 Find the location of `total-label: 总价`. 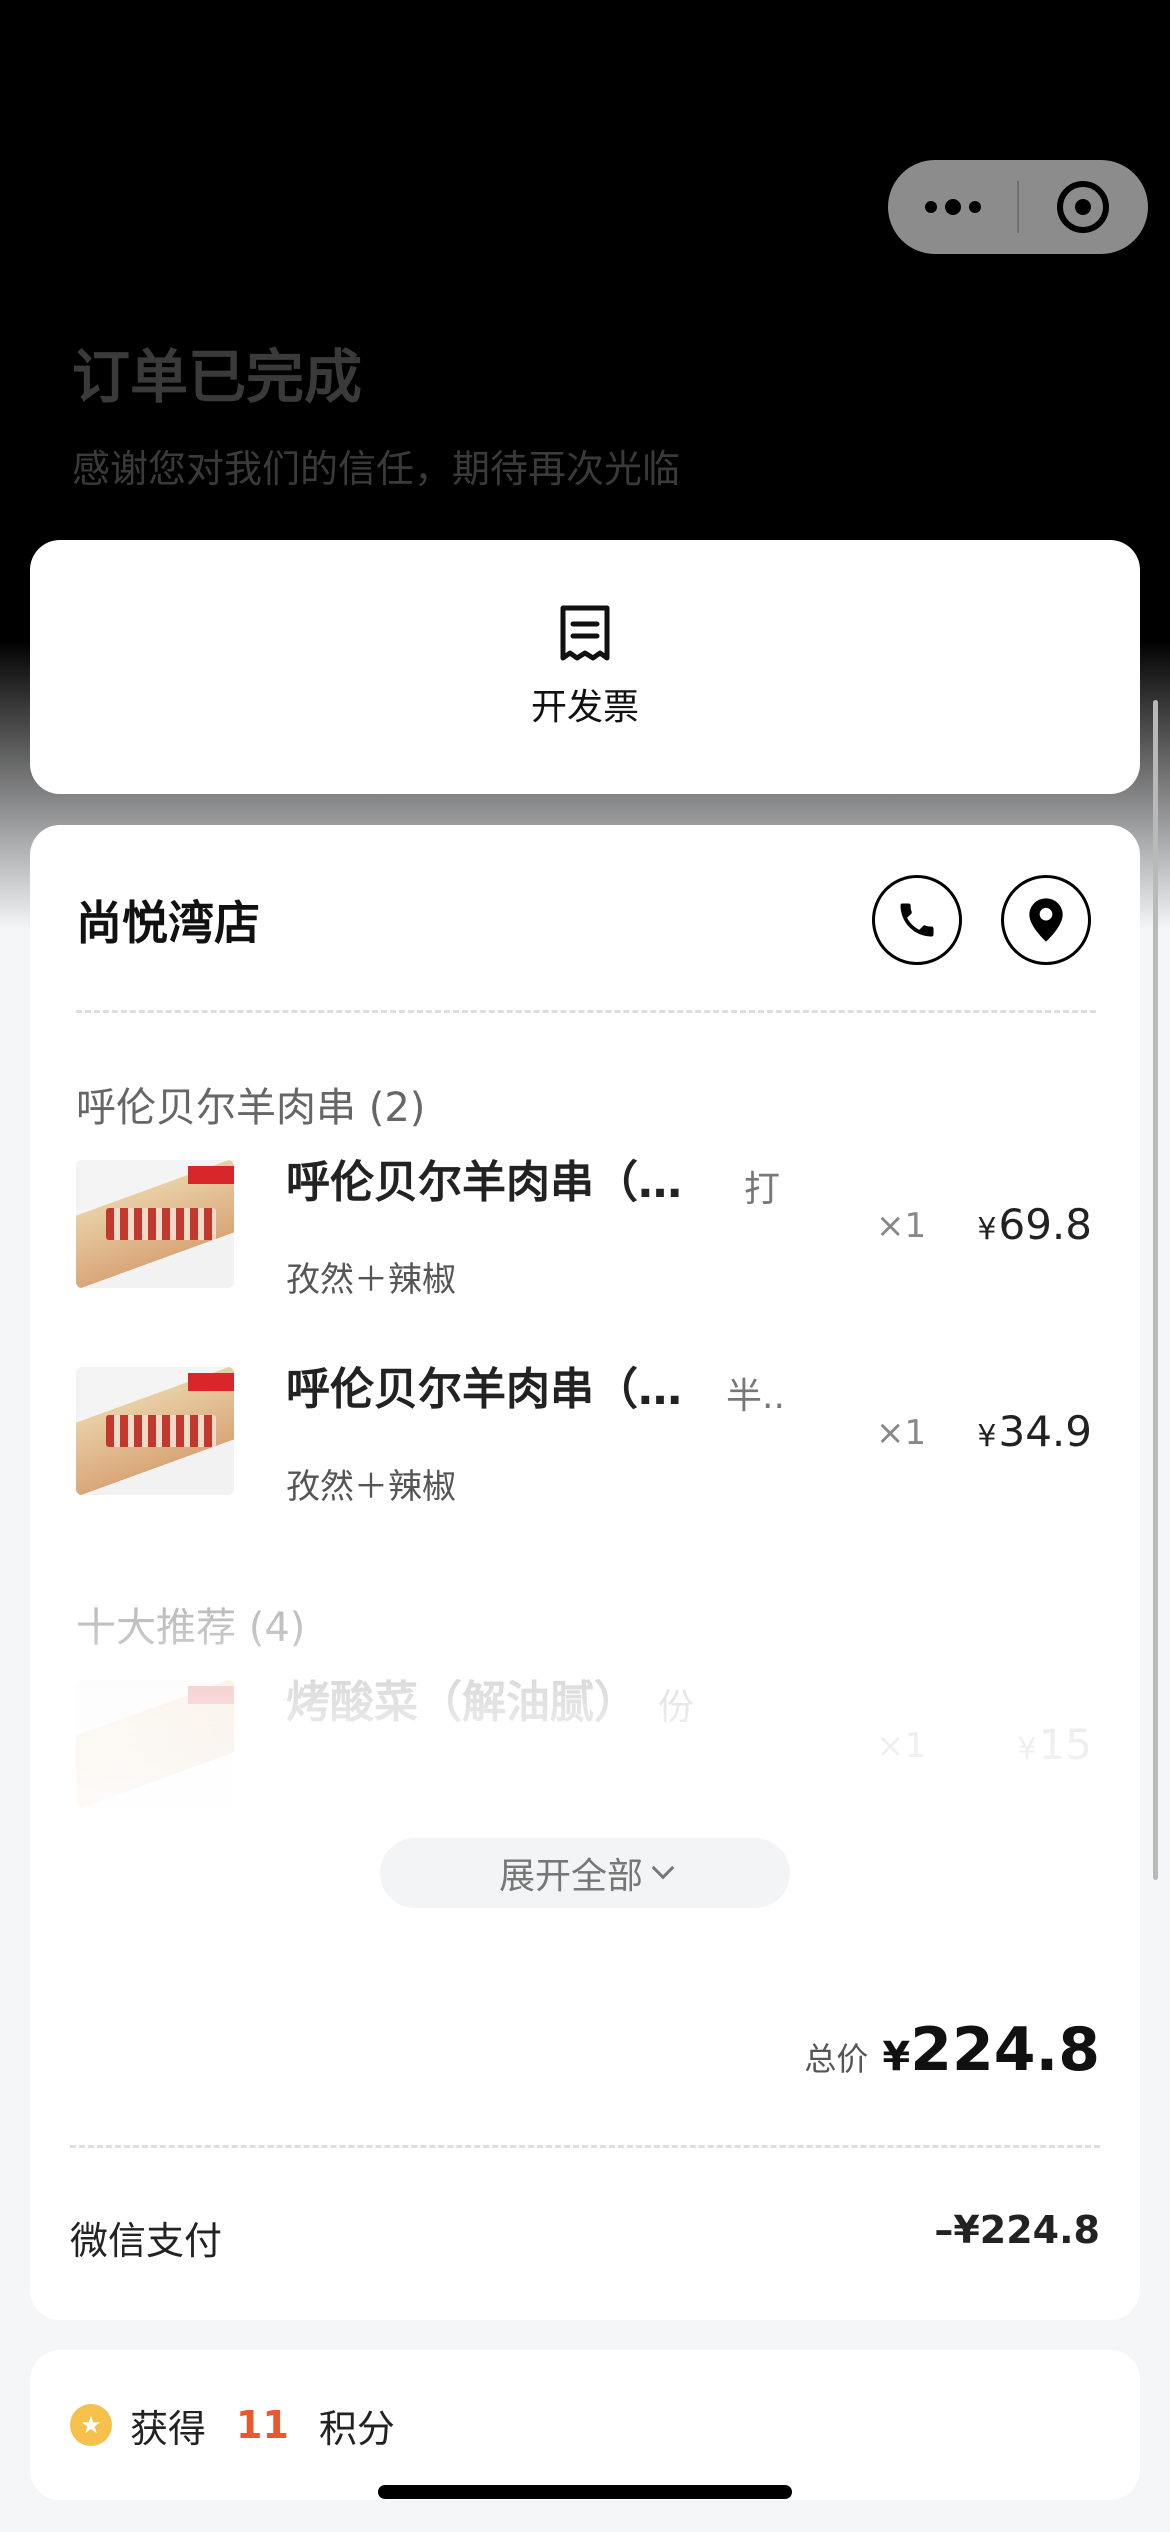

total-label: 总价 is located at coordinates (836, 2059).